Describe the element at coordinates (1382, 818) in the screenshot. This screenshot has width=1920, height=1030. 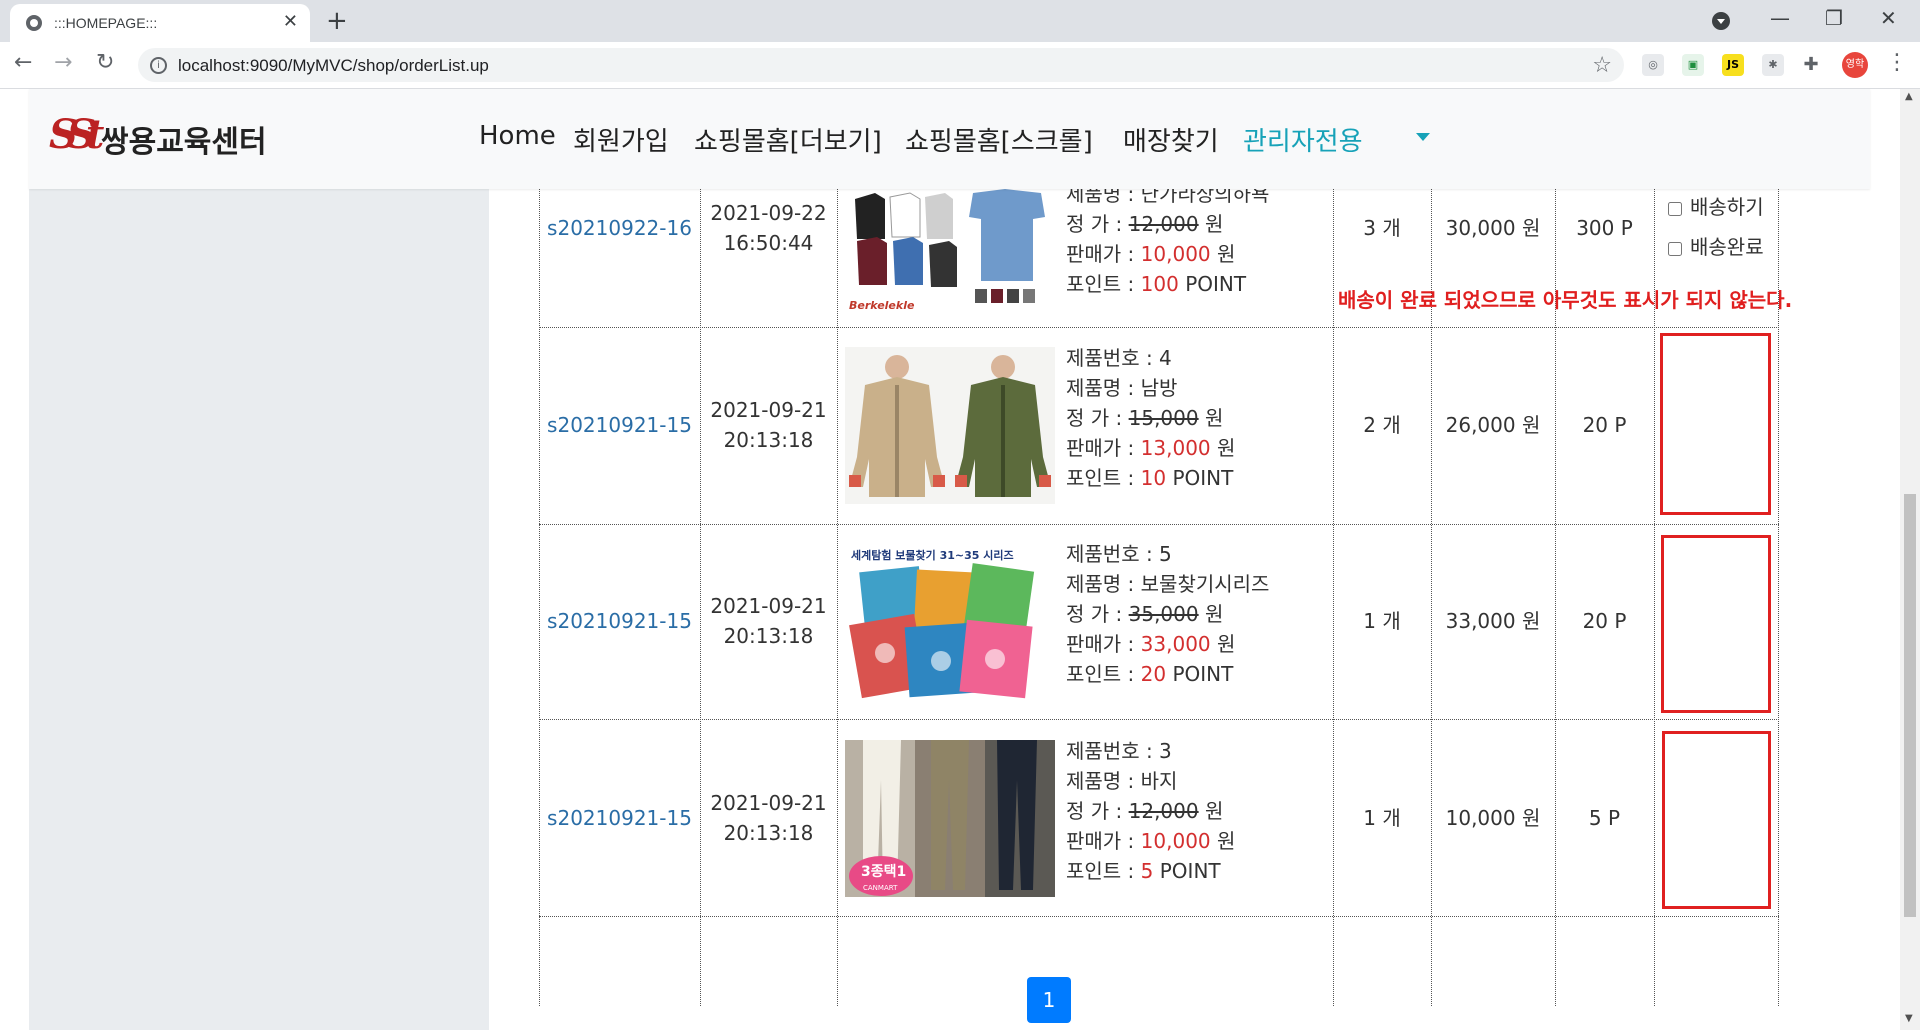
I see `order-quantity: 1 개` at that location.